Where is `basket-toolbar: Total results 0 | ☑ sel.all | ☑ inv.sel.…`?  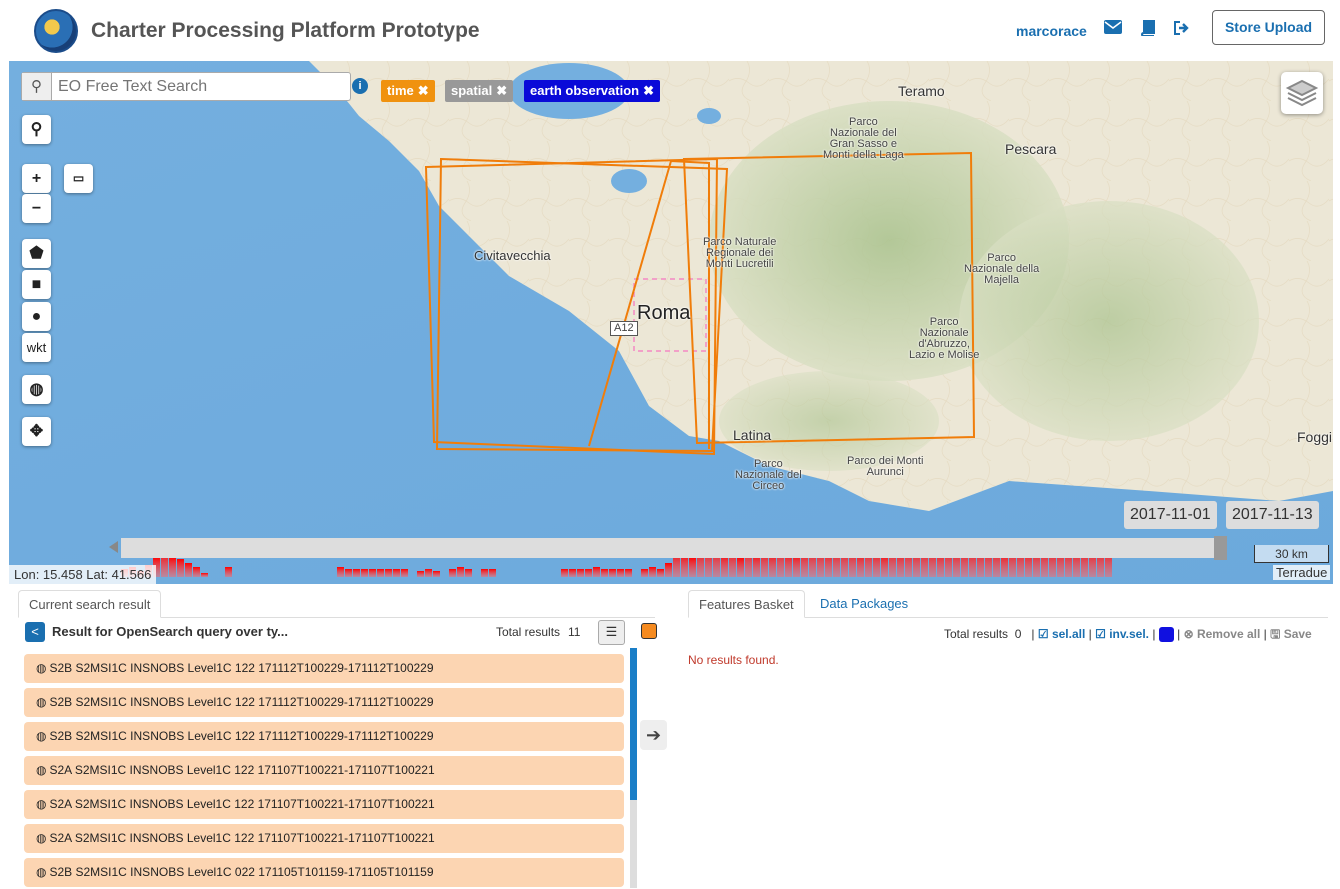 basket-toolbar: Total results 0 | ☑ sel.all | ☑ inv.sel.… is located at coordinates (1128, 635).